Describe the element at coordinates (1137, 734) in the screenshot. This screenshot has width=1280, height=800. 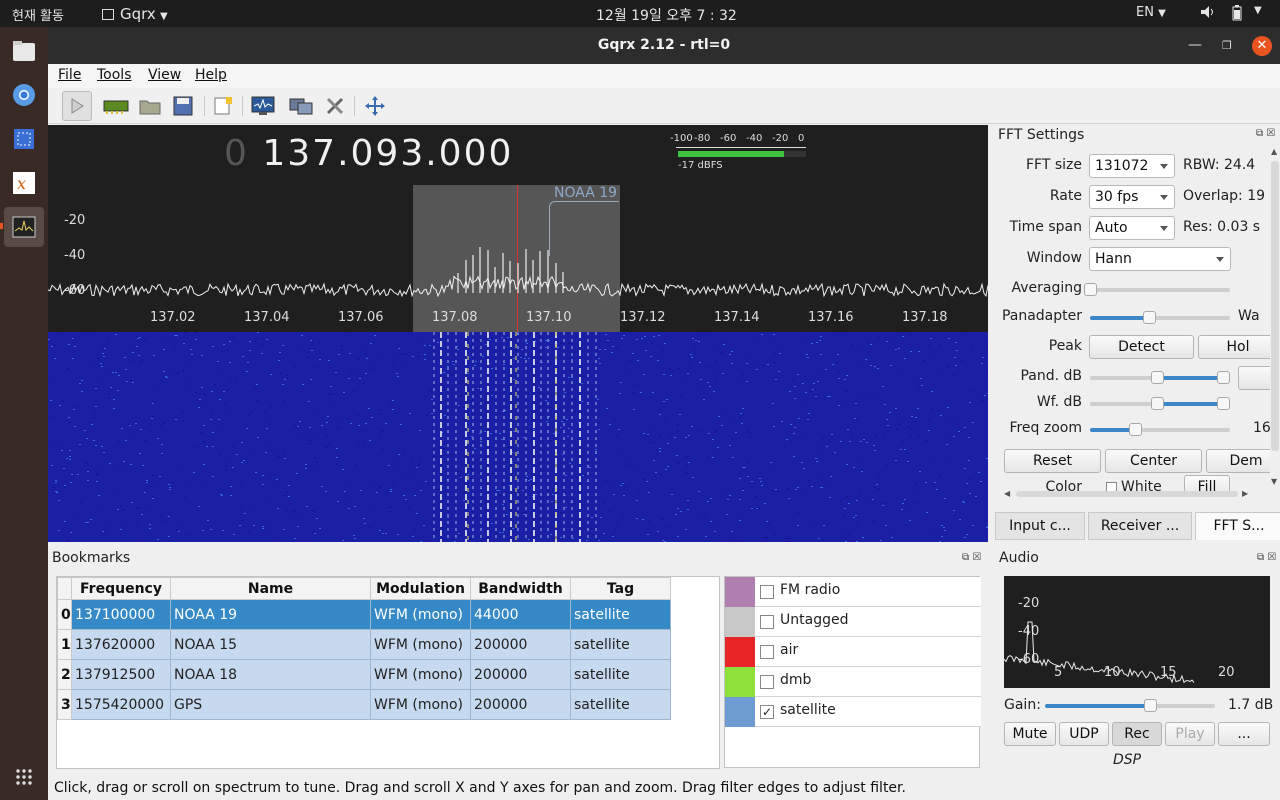
I see `rec-button: Rec` at that location.